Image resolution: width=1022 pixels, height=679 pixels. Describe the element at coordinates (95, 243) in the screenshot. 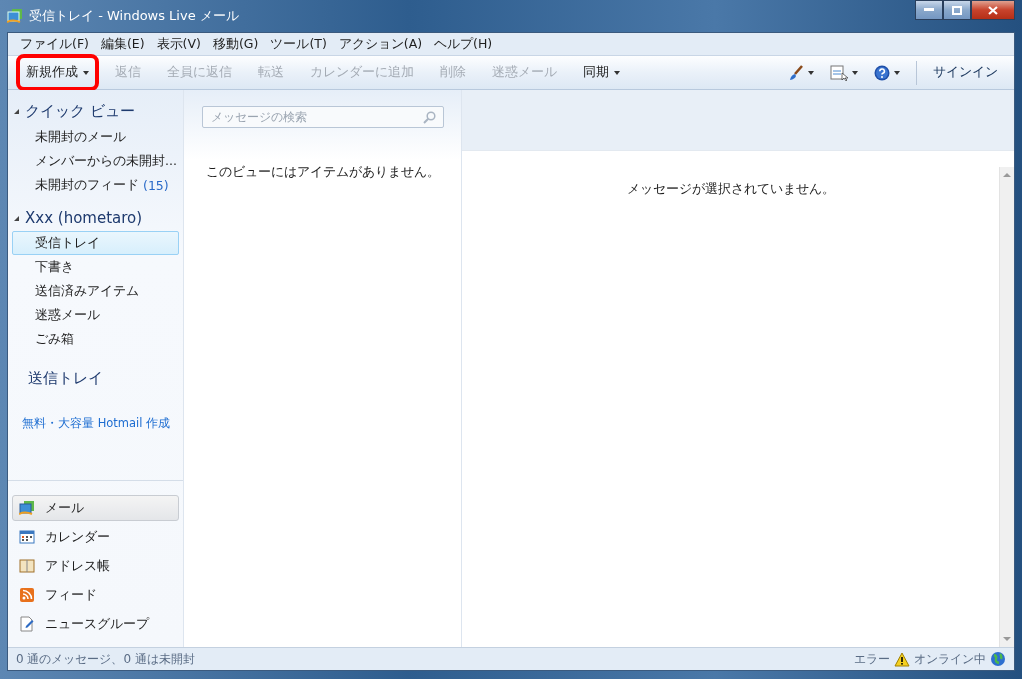

I see `folder-item: 受信トレイ` at that location.